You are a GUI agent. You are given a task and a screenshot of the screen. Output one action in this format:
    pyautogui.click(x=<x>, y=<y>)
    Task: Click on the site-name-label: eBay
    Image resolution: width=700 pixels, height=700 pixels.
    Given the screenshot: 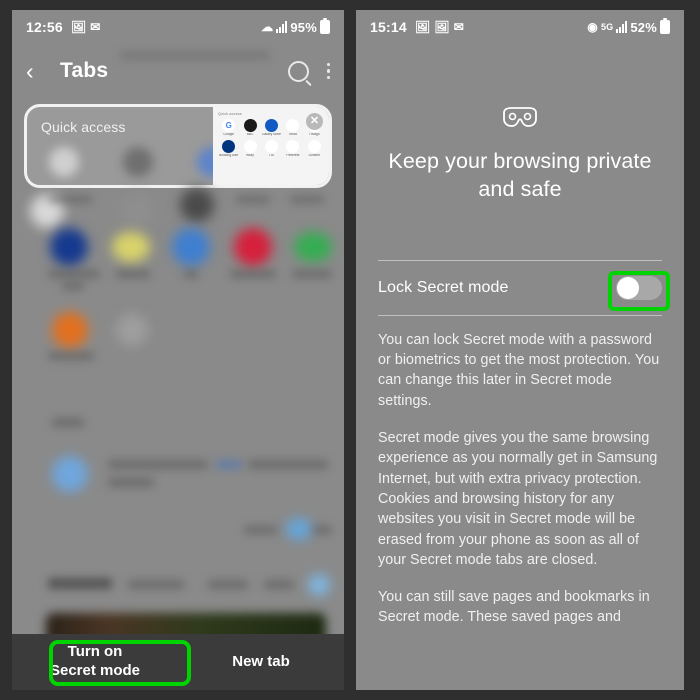 What is the action you would take?
    pyautogui.click(x=250, y=155)
    